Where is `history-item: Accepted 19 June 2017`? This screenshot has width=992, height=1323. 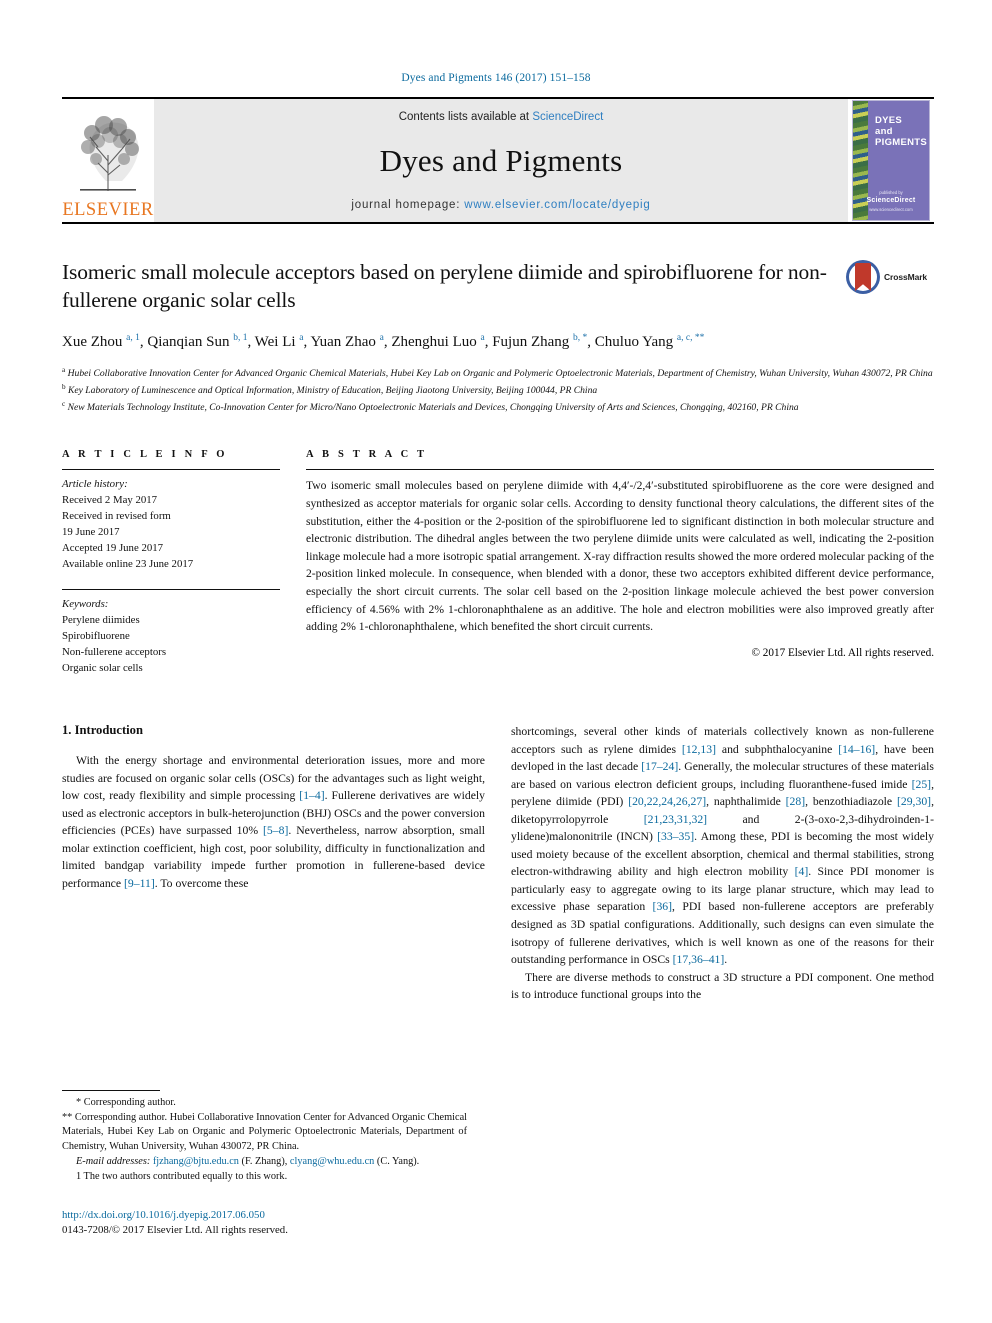
history-item: Accepted 19 June 2017 is located at coordinates (113, 548).